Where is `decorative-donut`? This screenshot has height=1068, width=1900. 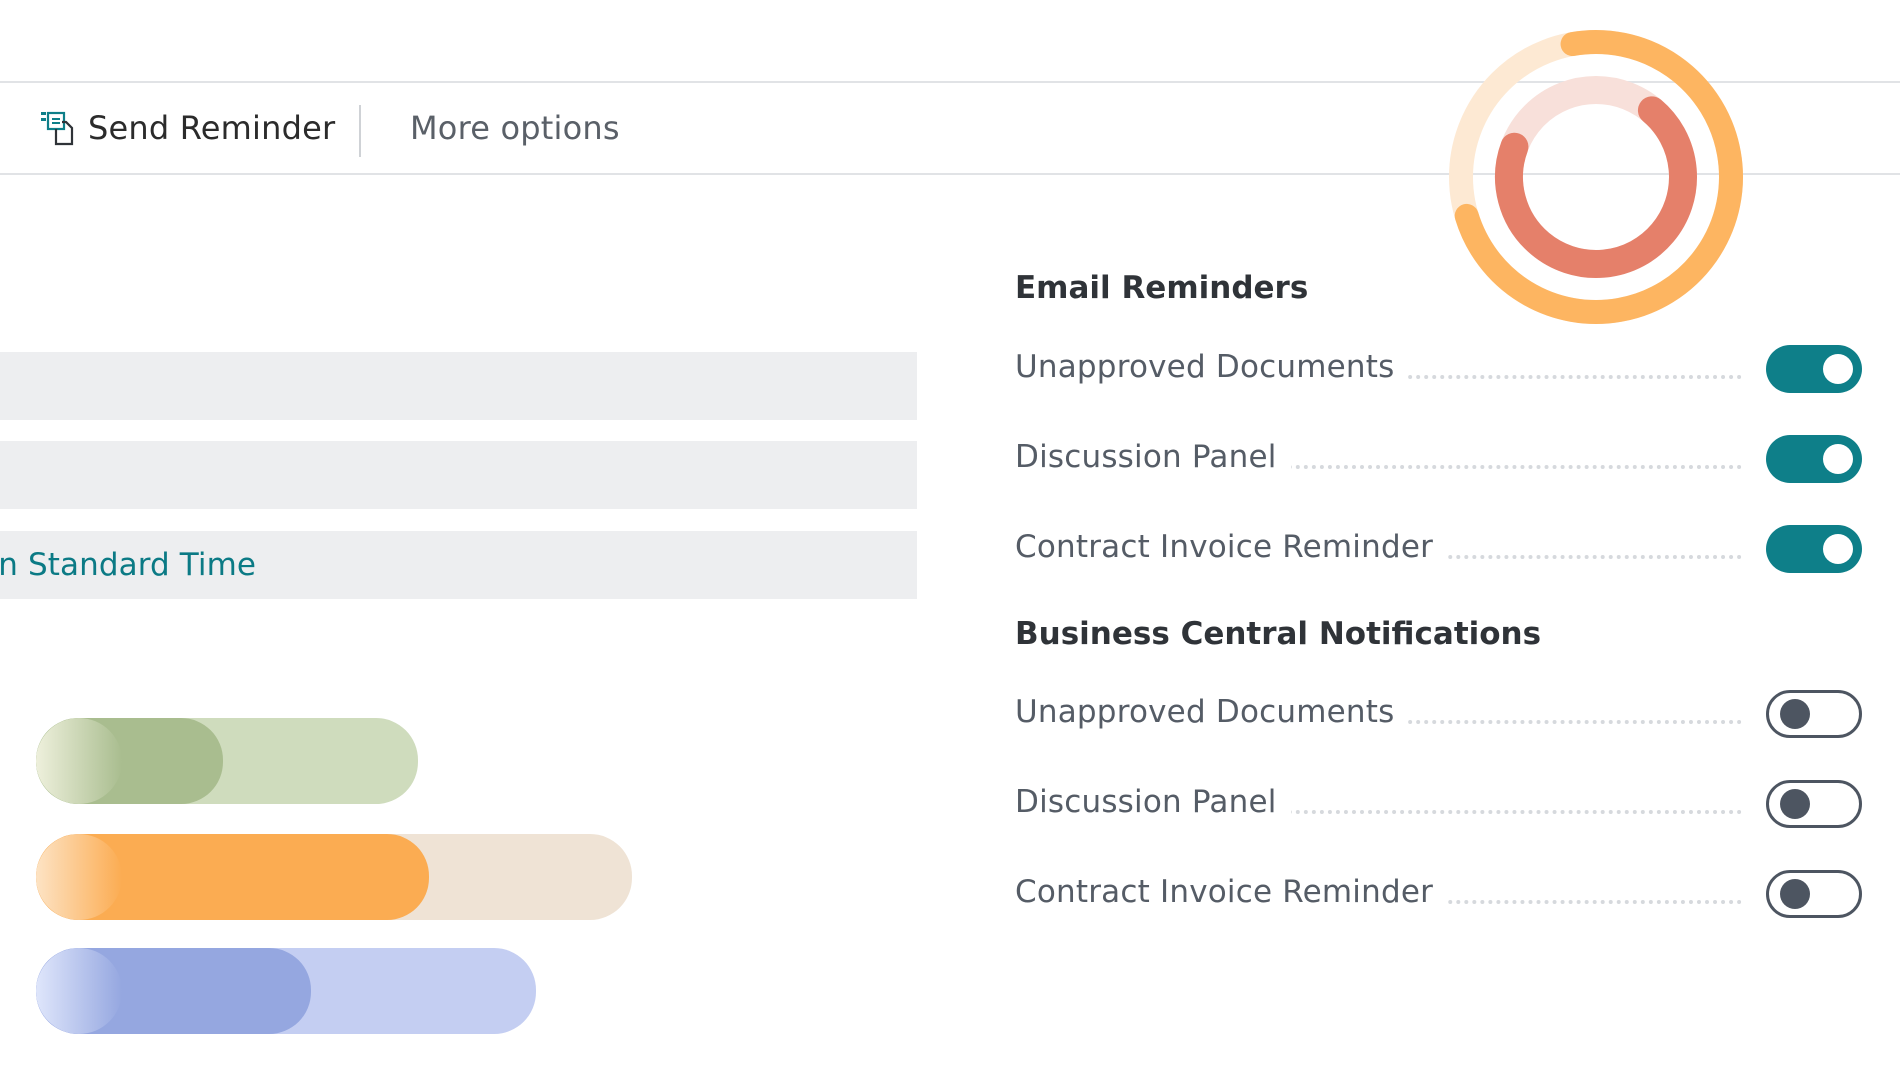
decorative-donut is located at coordinates (1596, 177).